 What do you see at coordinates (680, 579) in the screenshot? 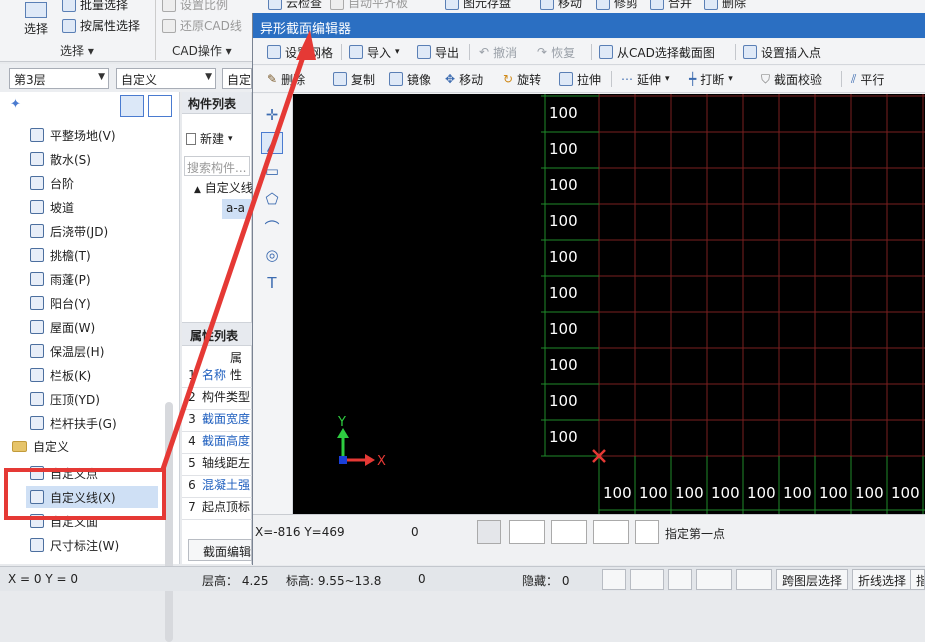
I see `cross-status-icon` at bounding box center [680, 579].